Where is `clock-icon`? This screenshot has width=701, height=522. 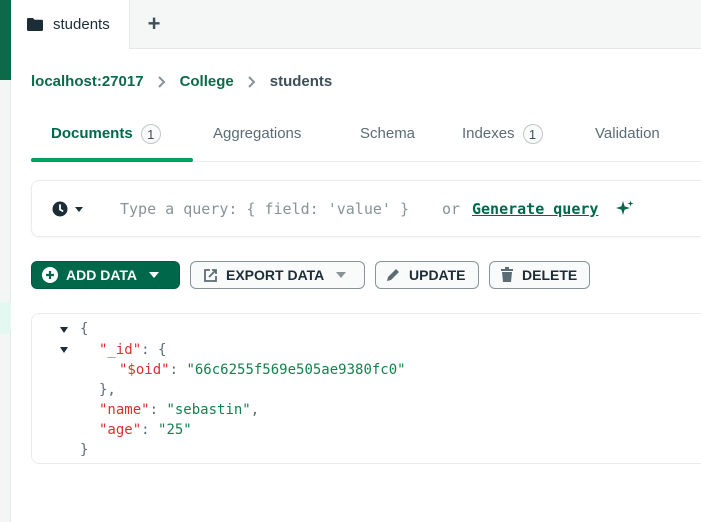
clock-icon is located at coordinates (60, 209).